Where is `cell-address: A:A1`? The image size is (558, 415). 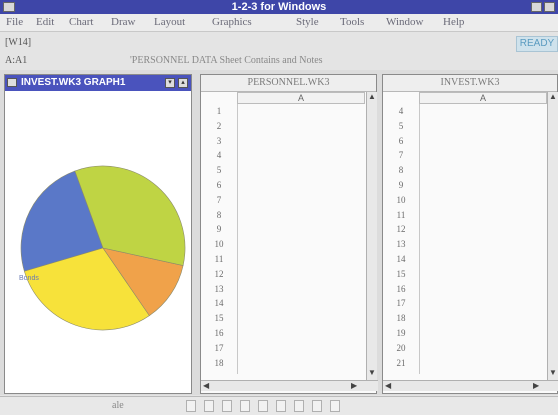 cell-address: A:A1 is located at coordinates (16, 60).